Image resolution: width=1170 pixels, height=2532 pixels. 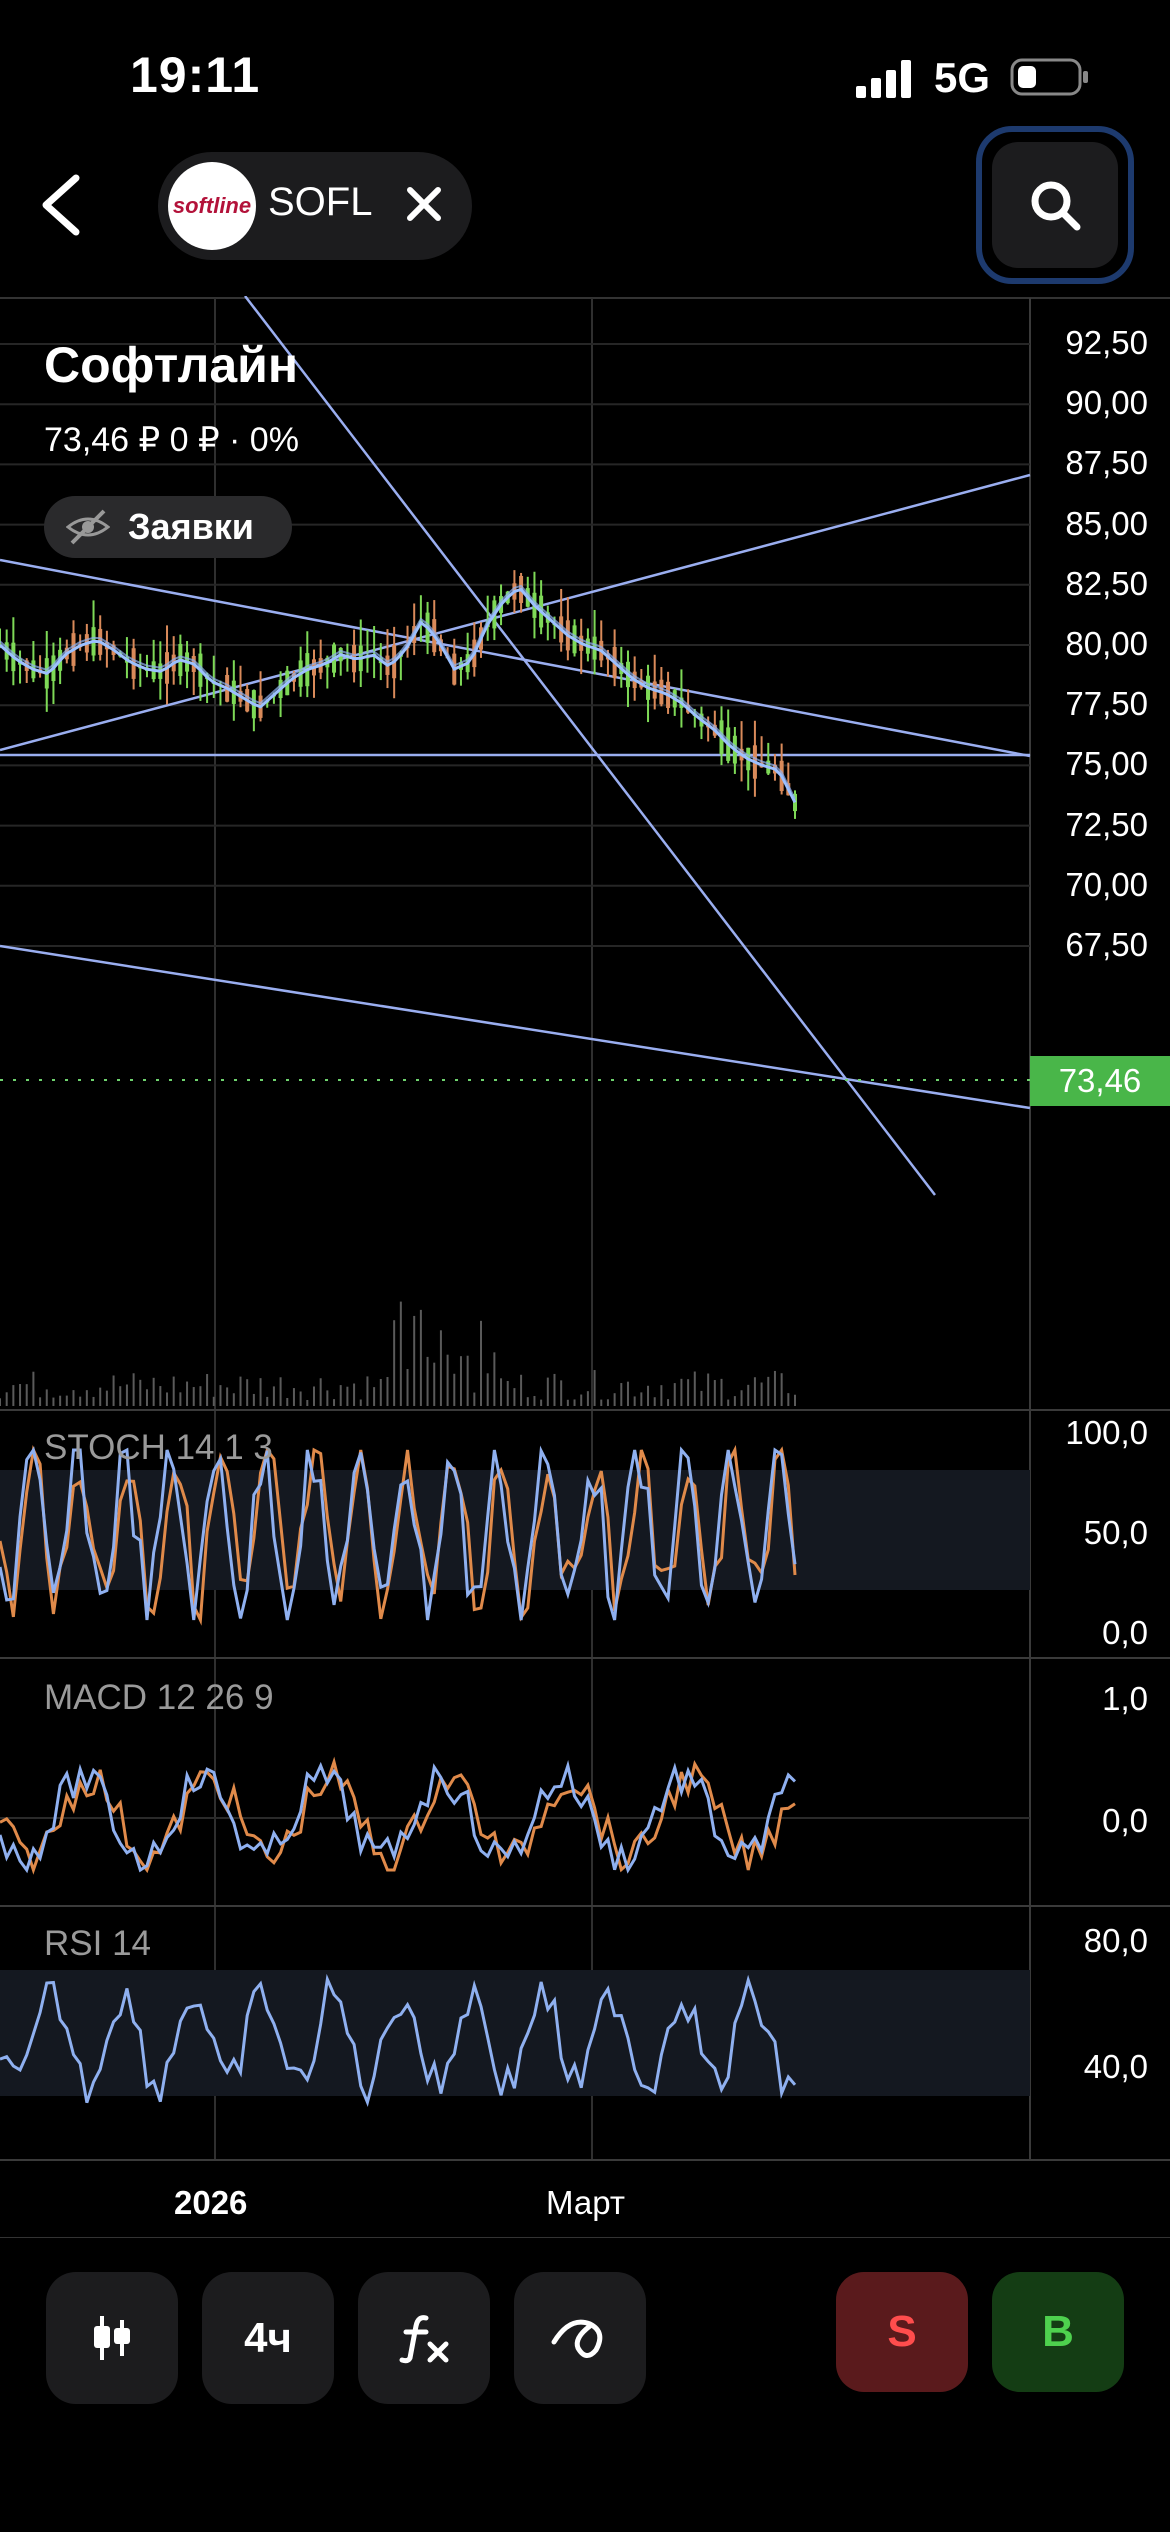 What do you see at coordinates (97, 1943) in the screenshot?
I see `rsi-label: RSI 14` at bounding box center [97, 1943].